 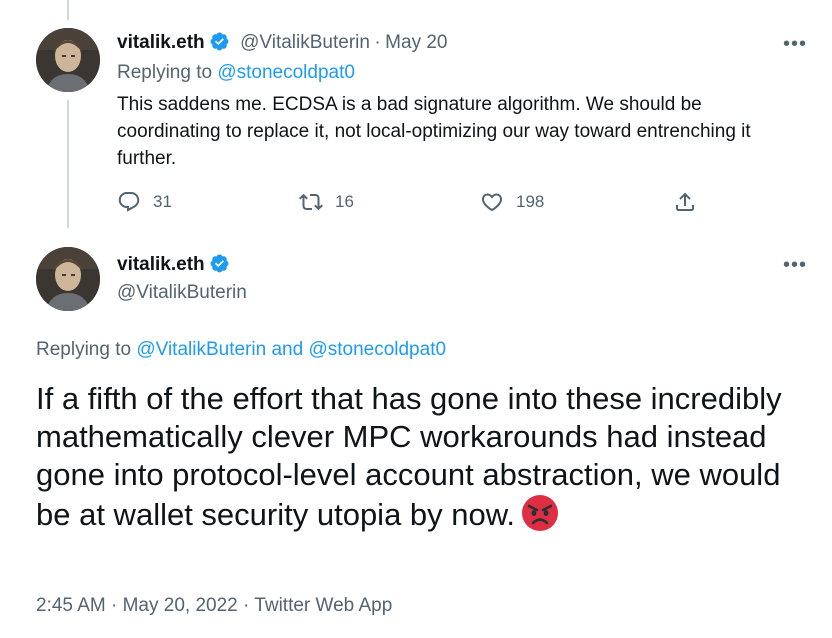 What do you see at coordinates (311, 202) in the screenshot?
I see `retweet-icon` at bounding box center [311, 202].